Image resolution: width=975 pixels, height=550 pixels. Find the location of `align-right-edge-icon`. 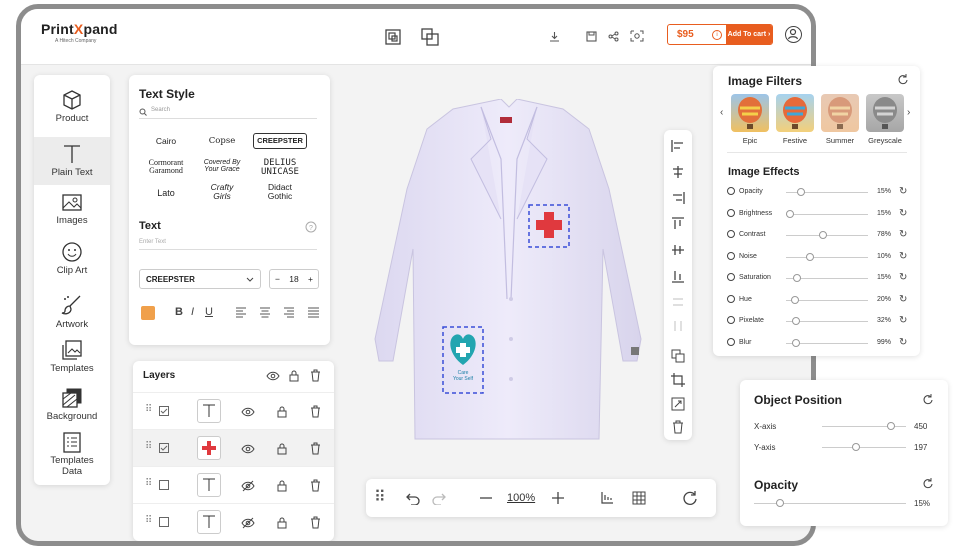

align-right-edge-icon is located at coordinates (678, 198).